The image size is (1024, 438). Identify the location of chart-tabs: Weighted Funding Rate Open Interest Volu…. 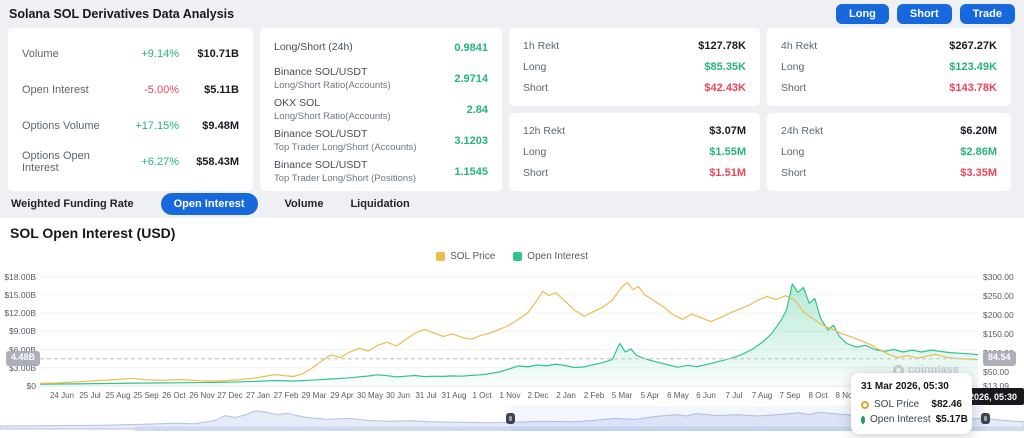
(512, 204).